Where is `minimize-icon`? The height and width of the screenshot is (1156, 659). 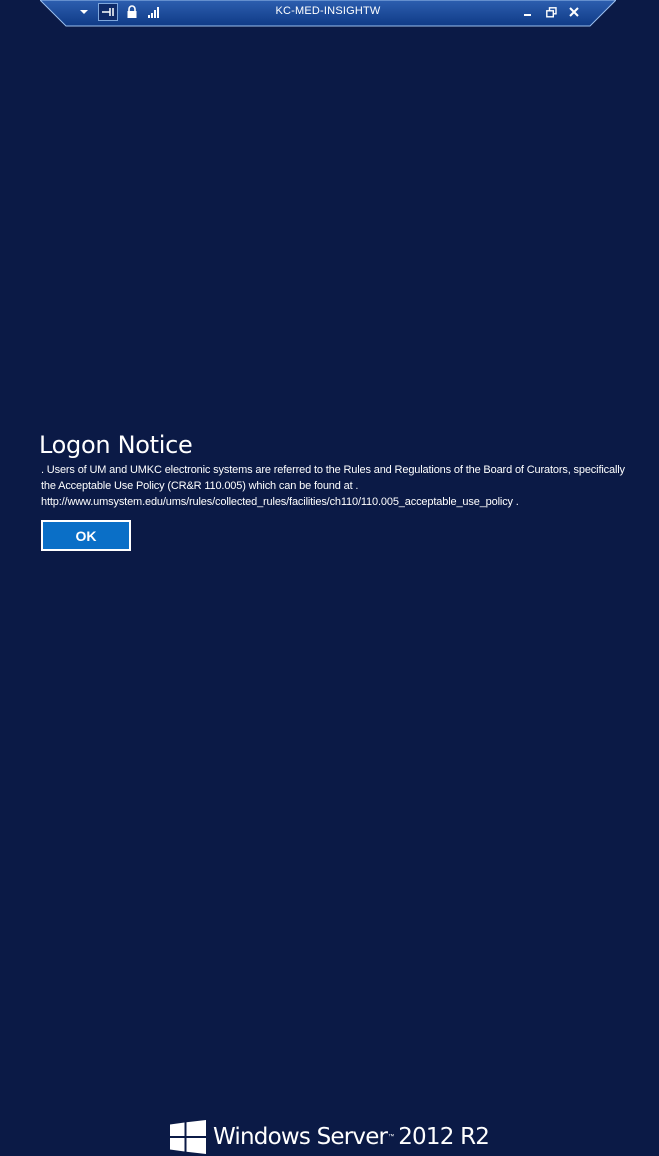
minimize-icon is located at coordinates (528, 12).